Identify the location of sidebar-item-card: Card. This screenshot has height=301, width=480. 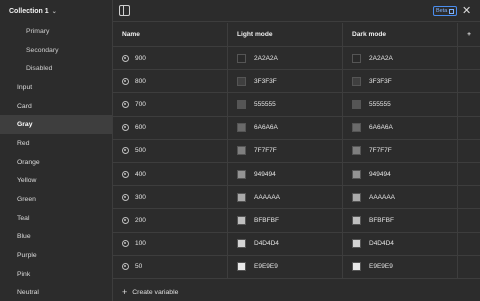
(56, 106).